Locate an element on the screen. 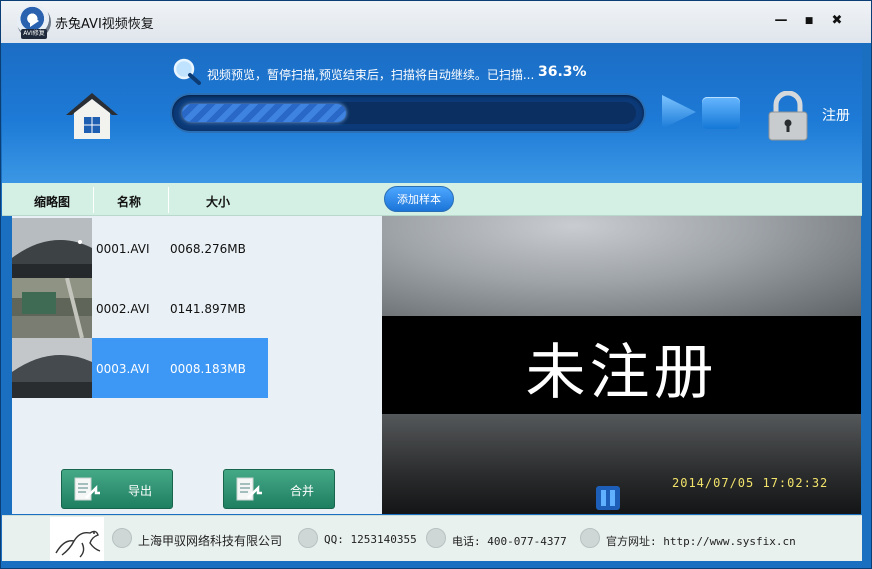 The width and height of the screenshot is (872, 569). minimize-button: — is located at coordinates (781, 21).